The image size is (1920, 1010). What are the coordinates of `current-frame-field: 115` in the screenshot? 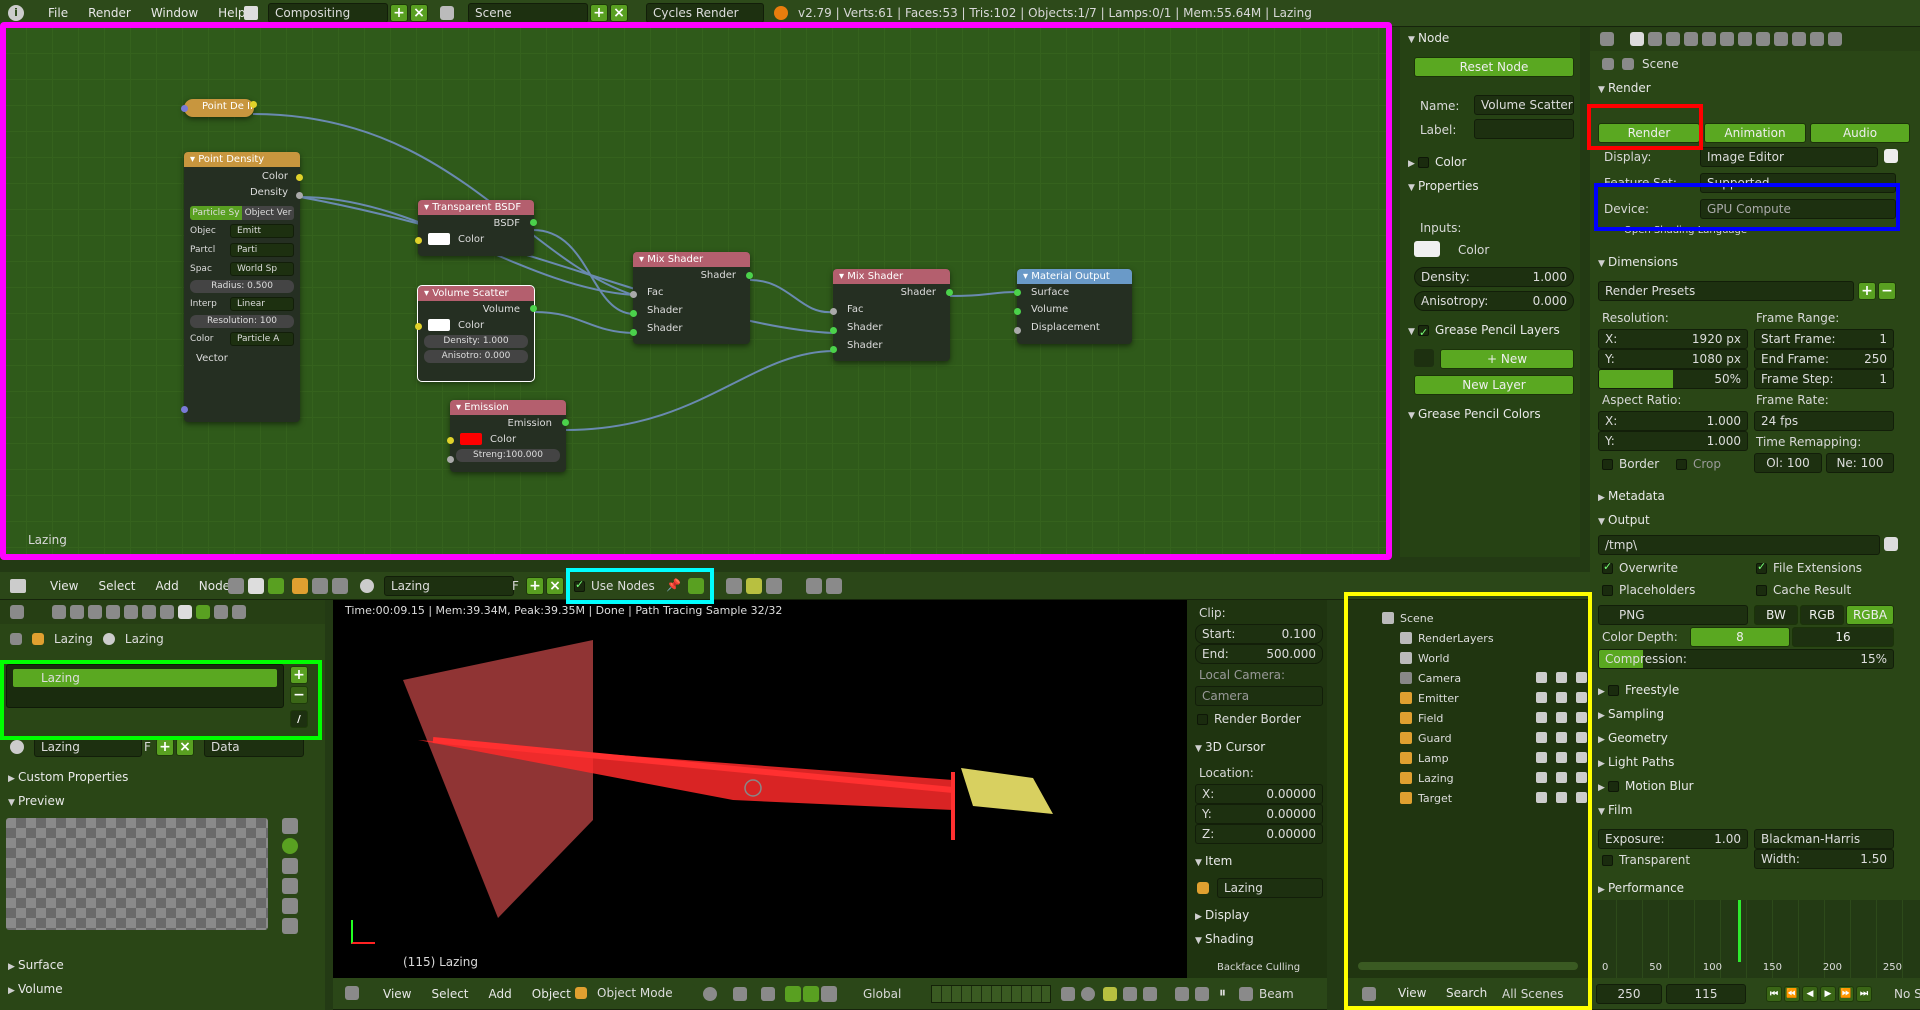 It's located at (1706, 994).